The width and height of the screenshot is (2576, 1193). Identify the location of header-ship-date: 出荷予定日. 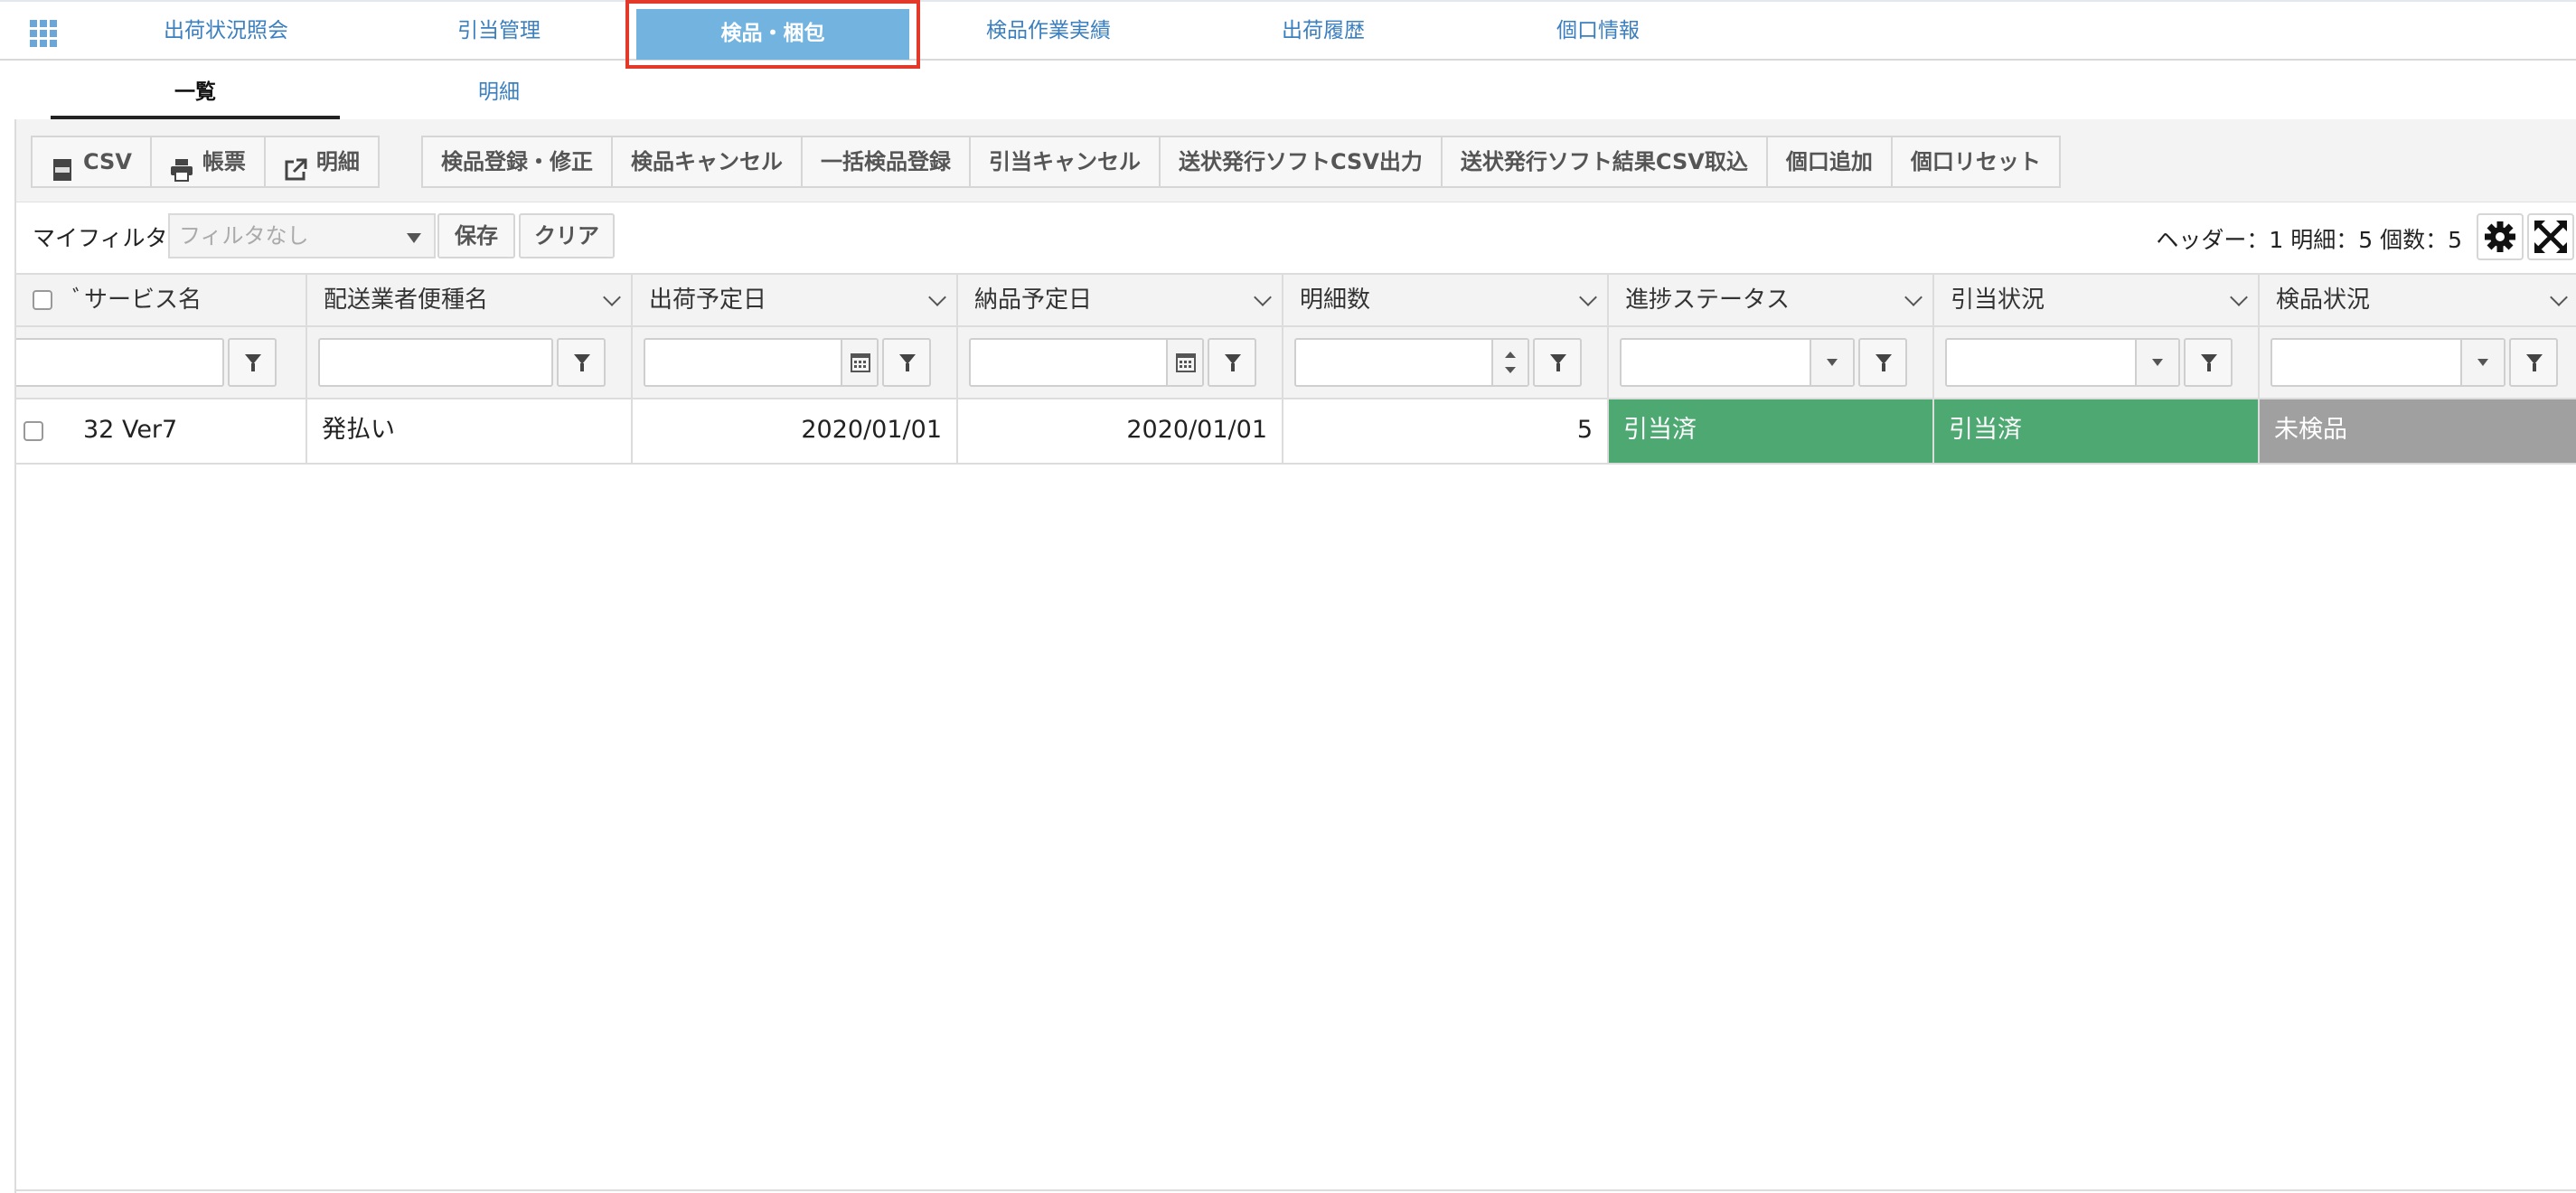
(796, 300).